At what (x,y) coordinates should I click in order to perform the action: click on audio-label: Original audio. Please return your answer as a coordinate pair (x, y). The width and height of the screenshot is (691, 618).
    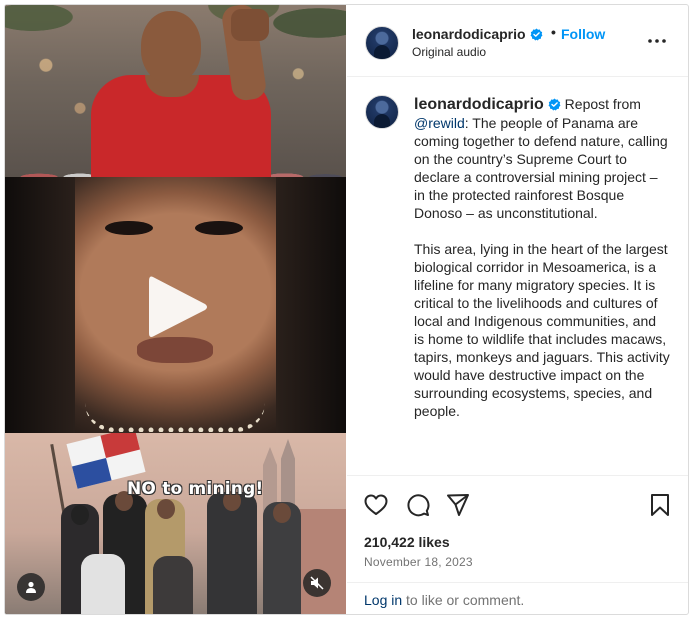
    Looking at the image, I should click on (449, 52).